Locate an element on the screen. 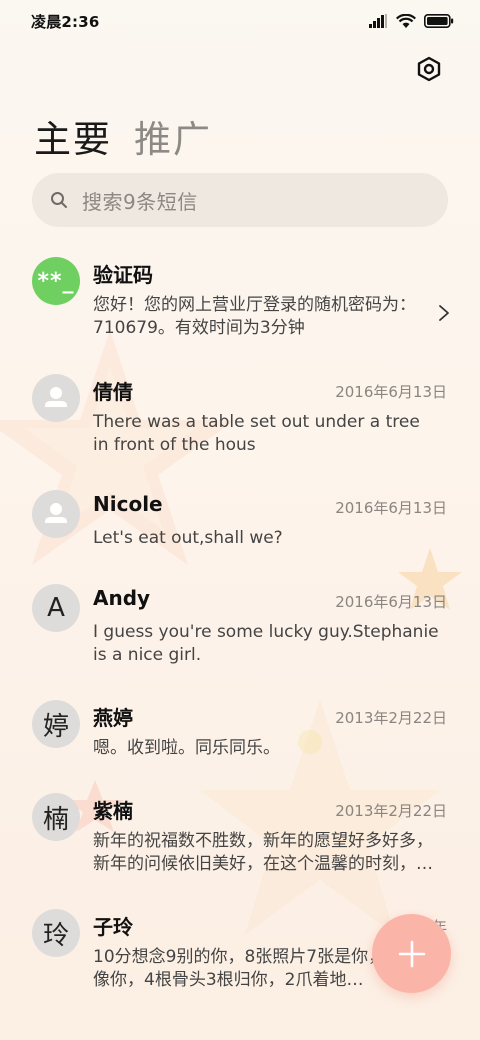  sender-name: 验证码 is located at coordinates (123, 275).